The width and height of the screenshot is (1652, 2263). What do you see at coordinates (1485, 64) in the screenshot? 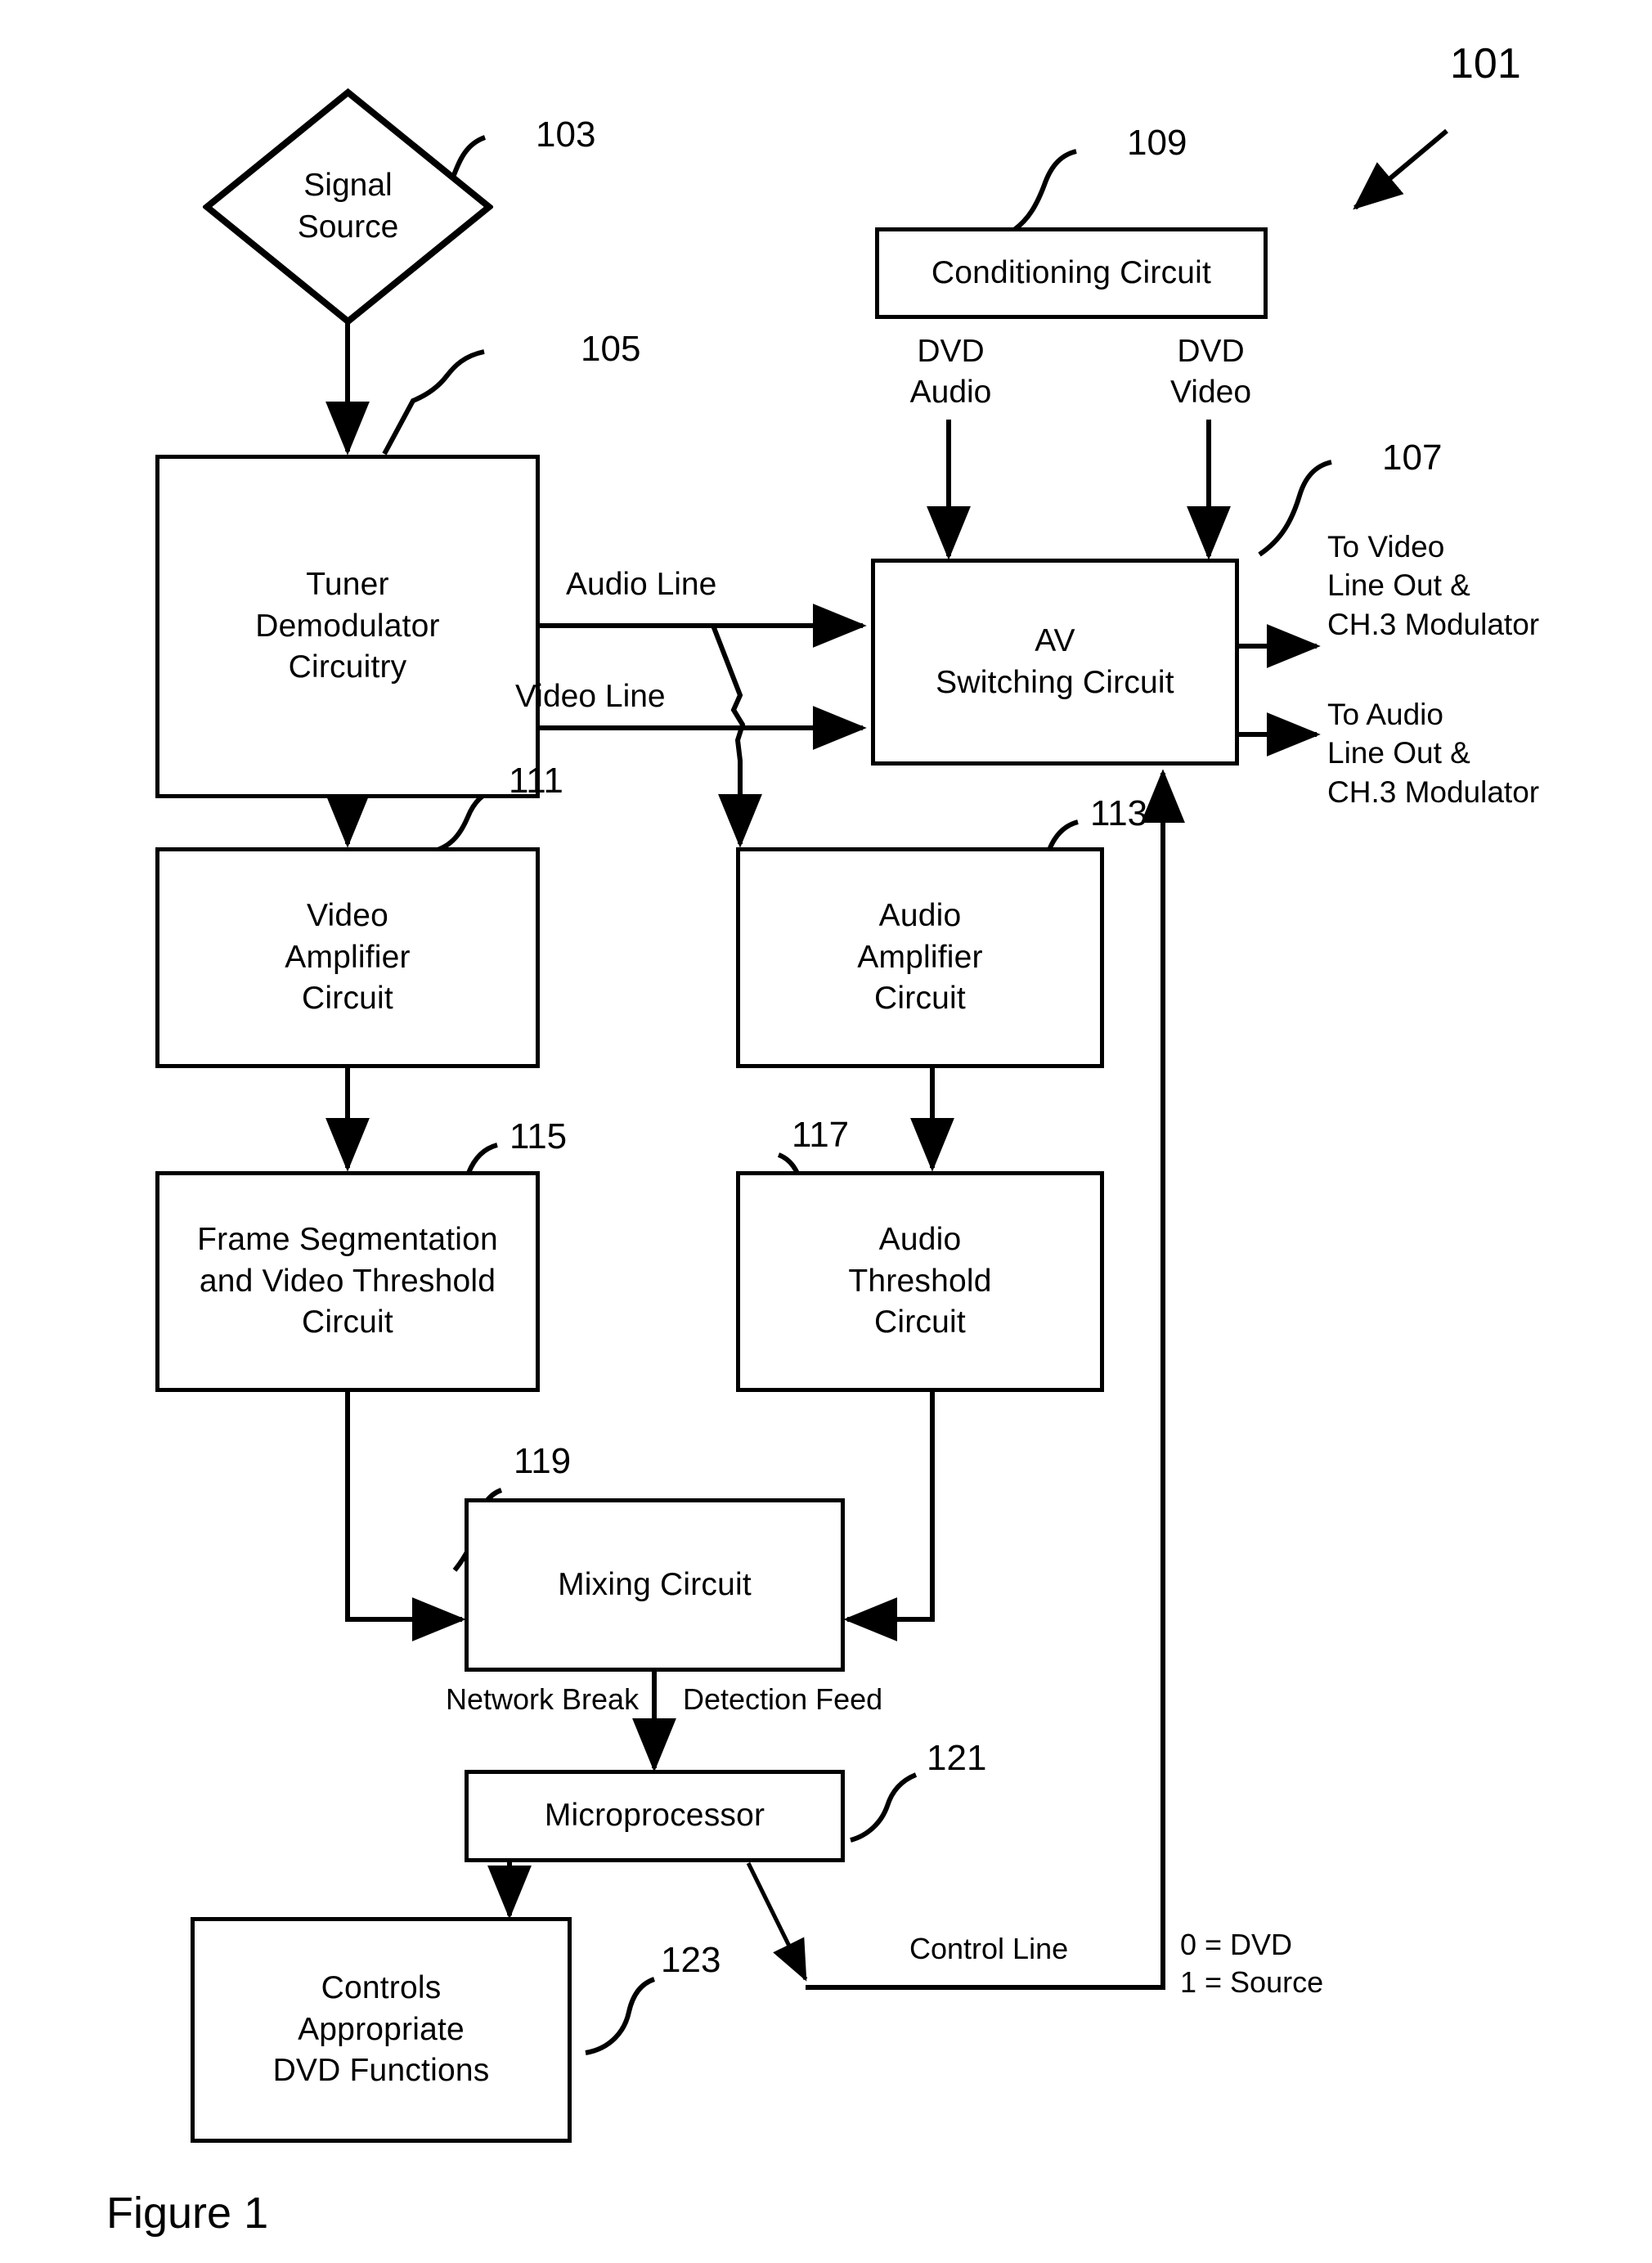
I see `ref-101: 101` at bounding box center [1485, 64].